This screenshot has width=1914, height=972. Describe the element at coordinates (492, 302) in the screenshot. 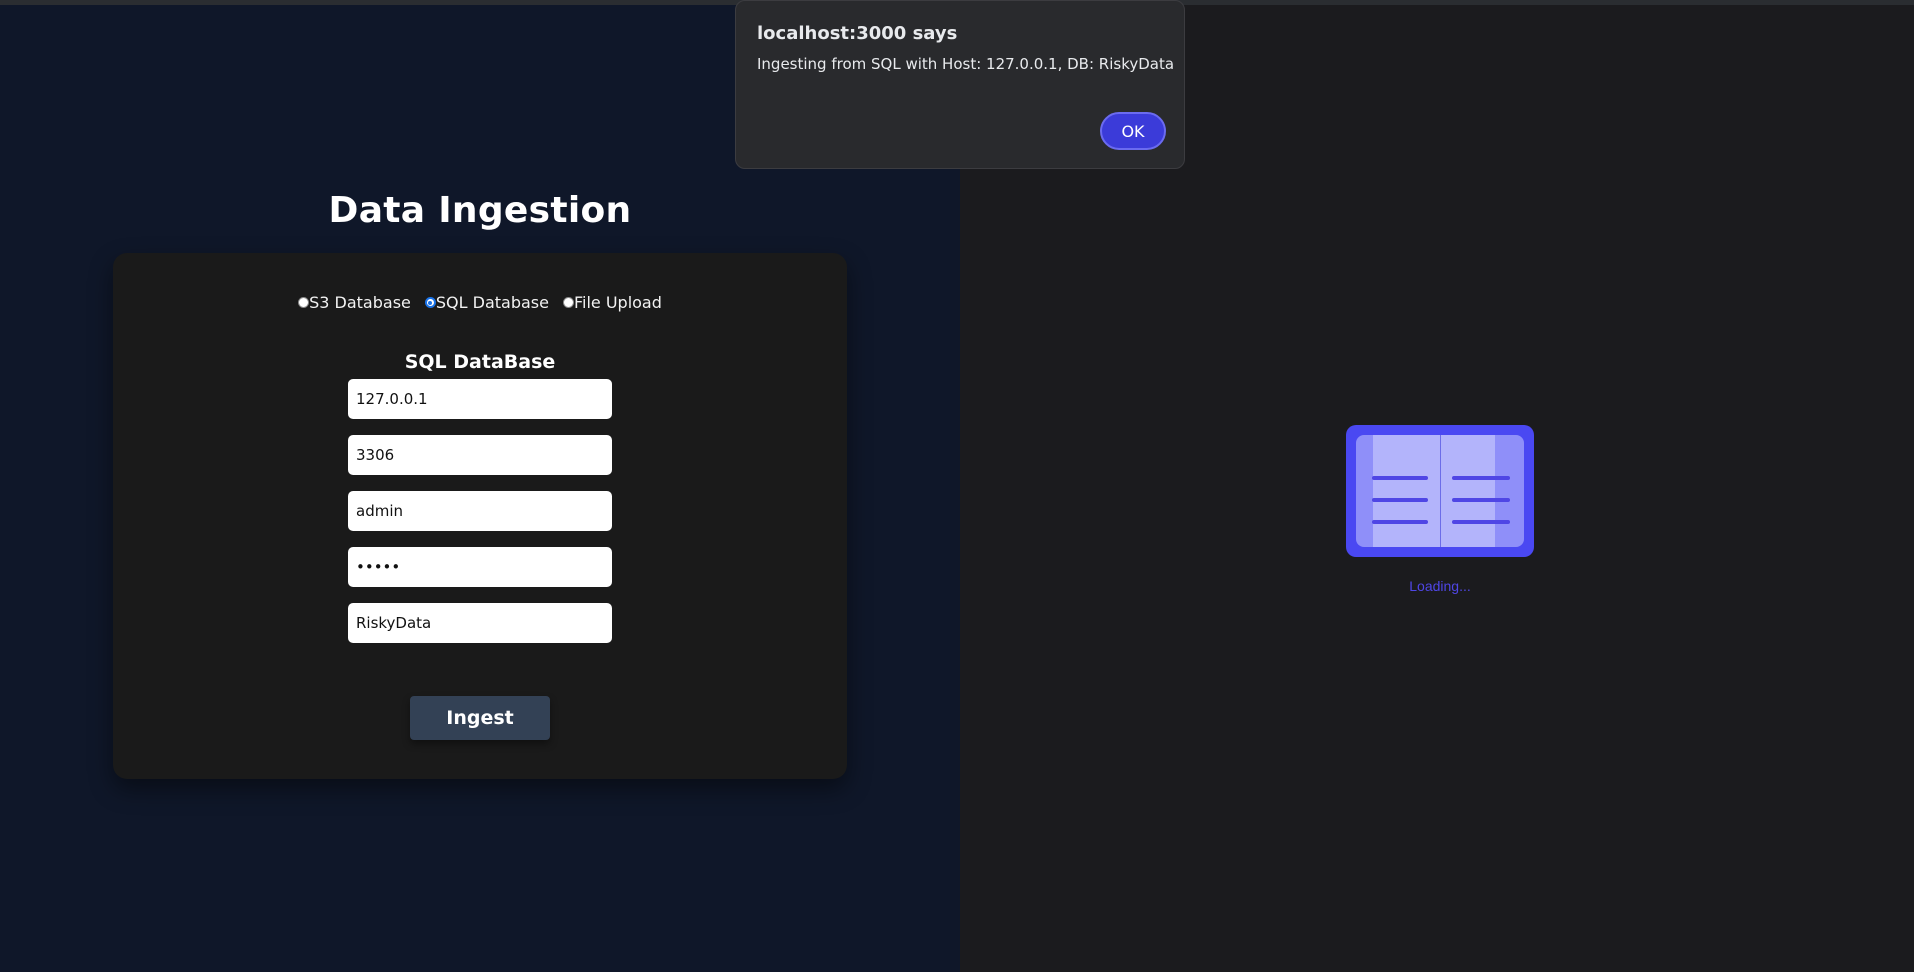

I see `radio-sql-label: SQL Database` at that location.